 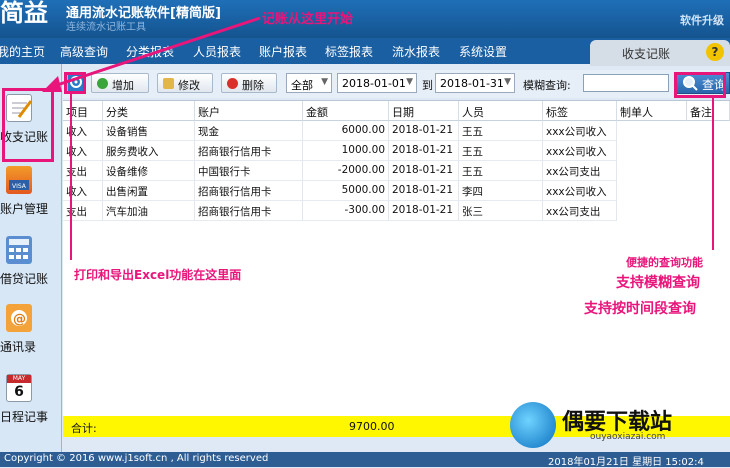 I want to click on table-cell: 汽车加油, so click(x=149, y=211).